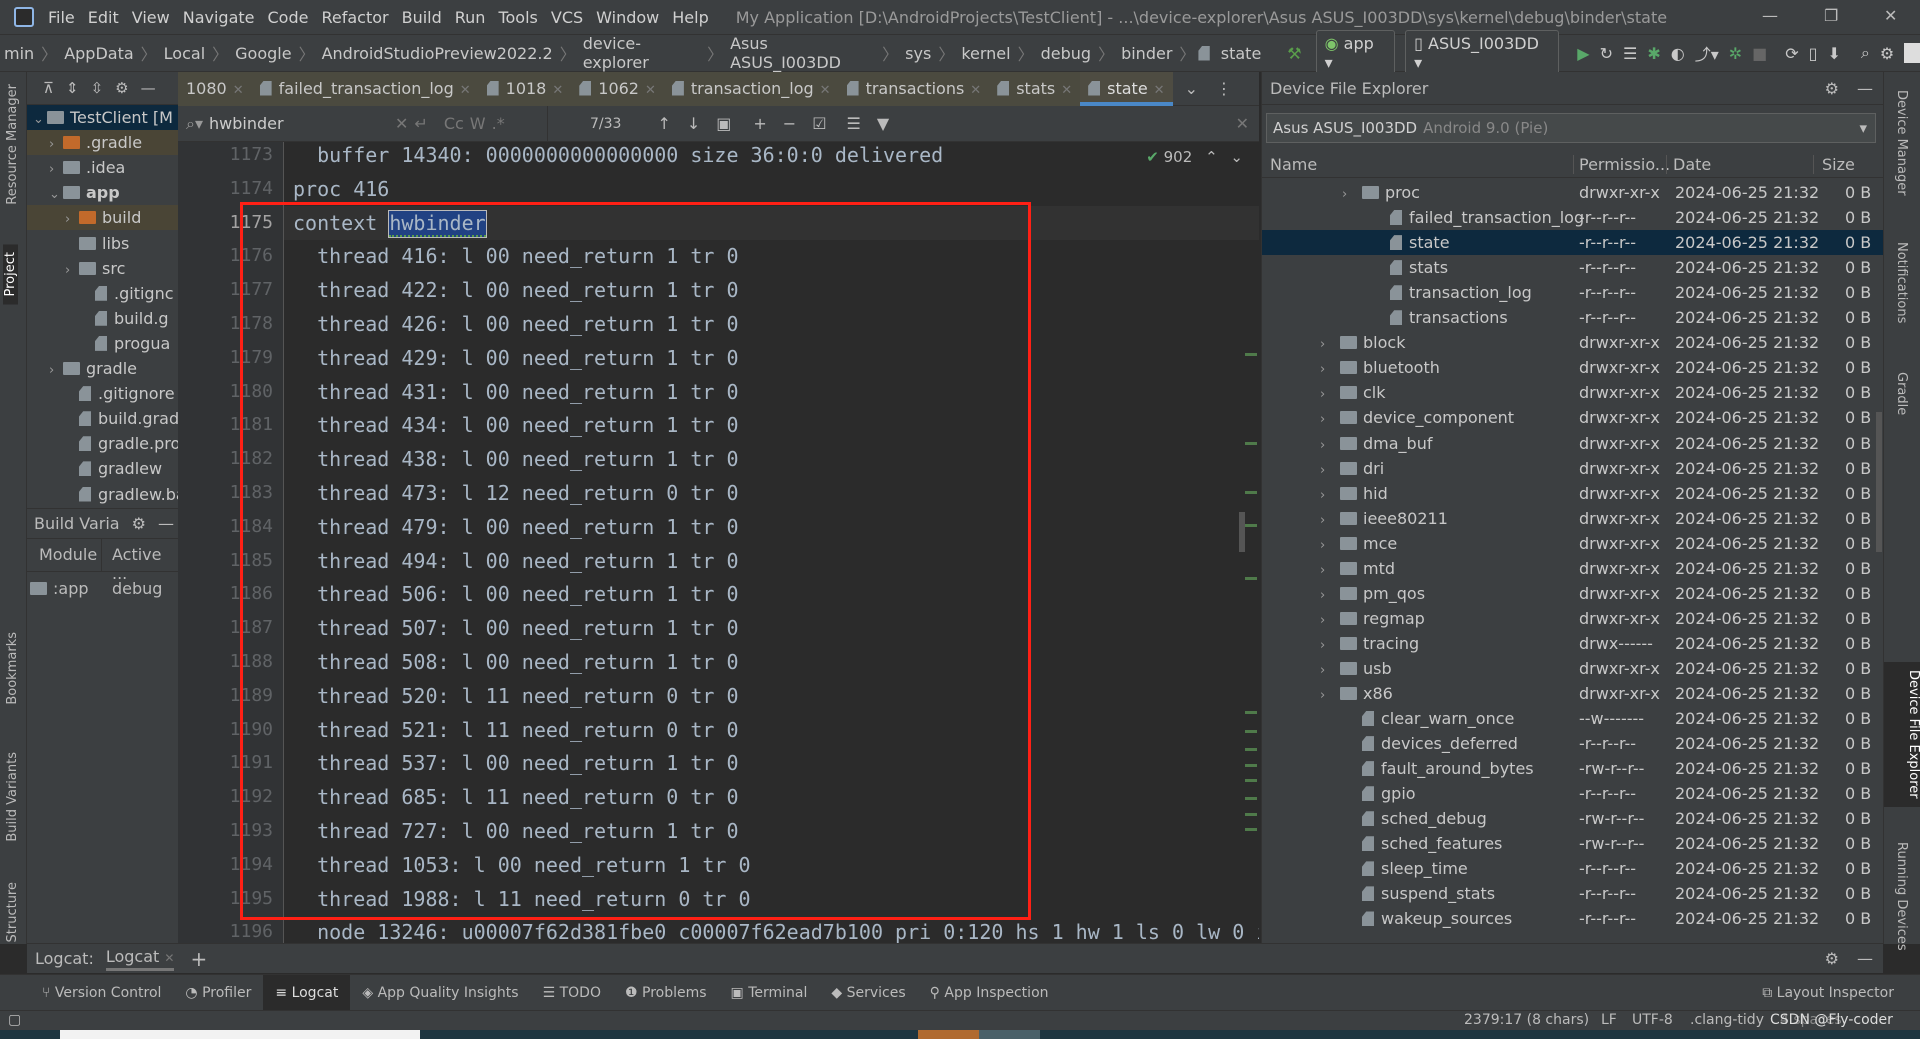 Image resolution: width=1920 pixels, height=1039 pixels. Describe the element at coordinates (1572, 868) in the screenshot. I see `file-row: sleep_time -r--r--r-- 2024-06-25 21:32 0 B` at that location.